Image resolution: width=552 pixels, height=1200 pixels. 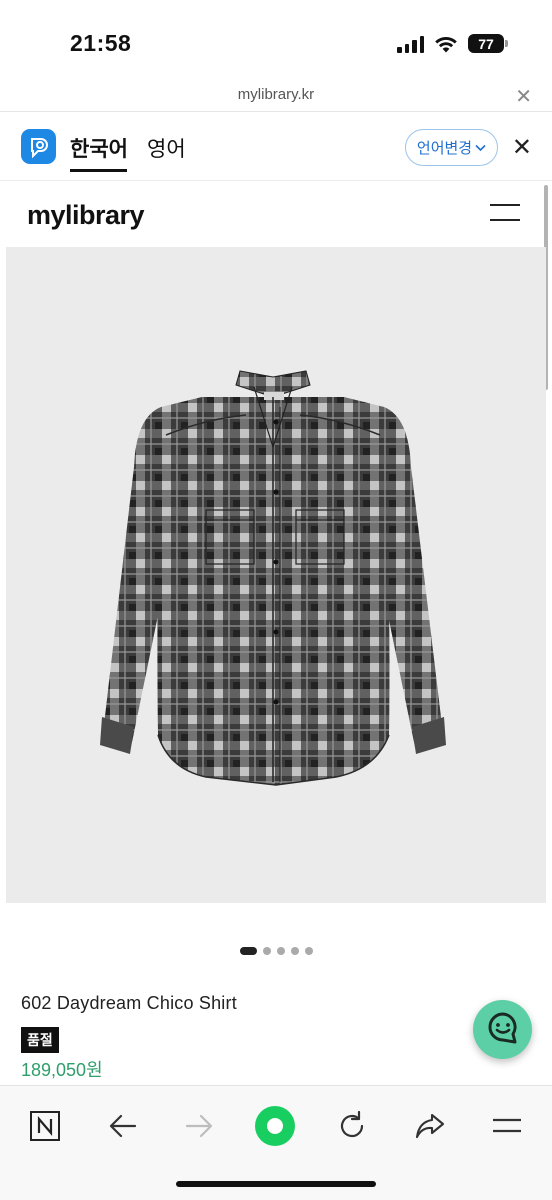 I want to click on battery-icon: 77, so click(x=488, y=43).